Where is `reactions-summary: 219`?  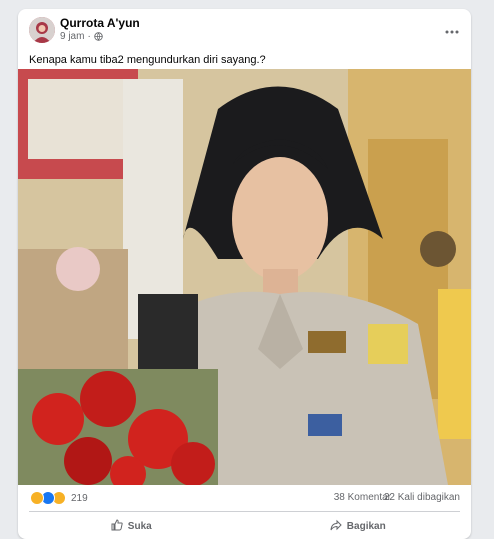 reactions-summary: 219 is located at coordinates (59, 498).